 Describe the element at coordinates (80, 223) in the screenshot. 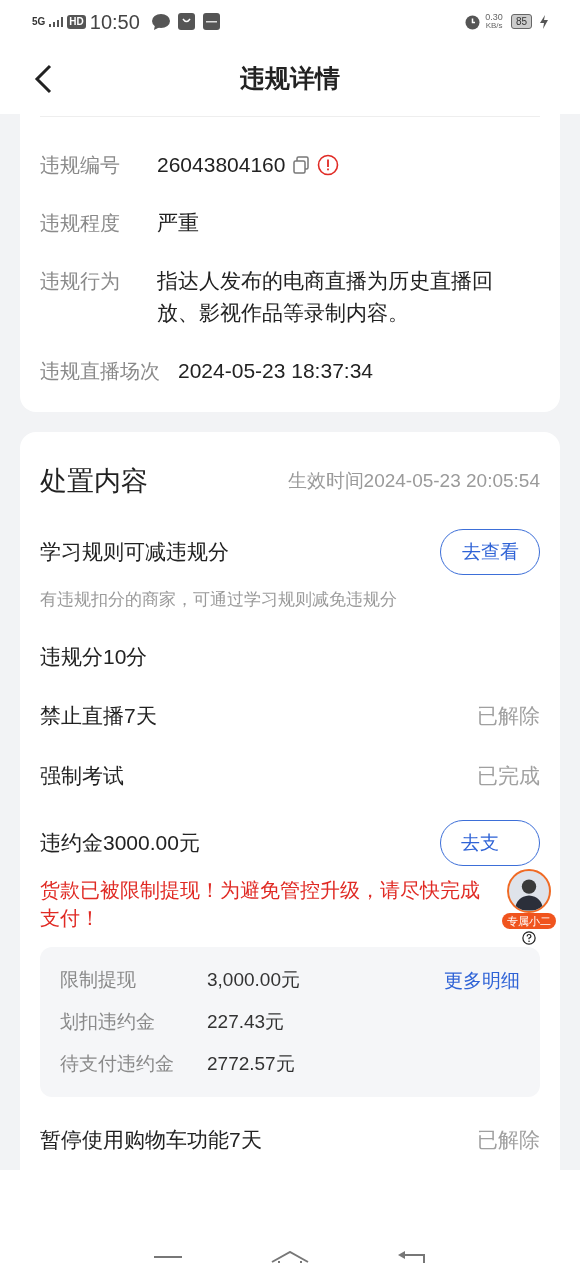

I see `field-label: 违规程度` at that location.